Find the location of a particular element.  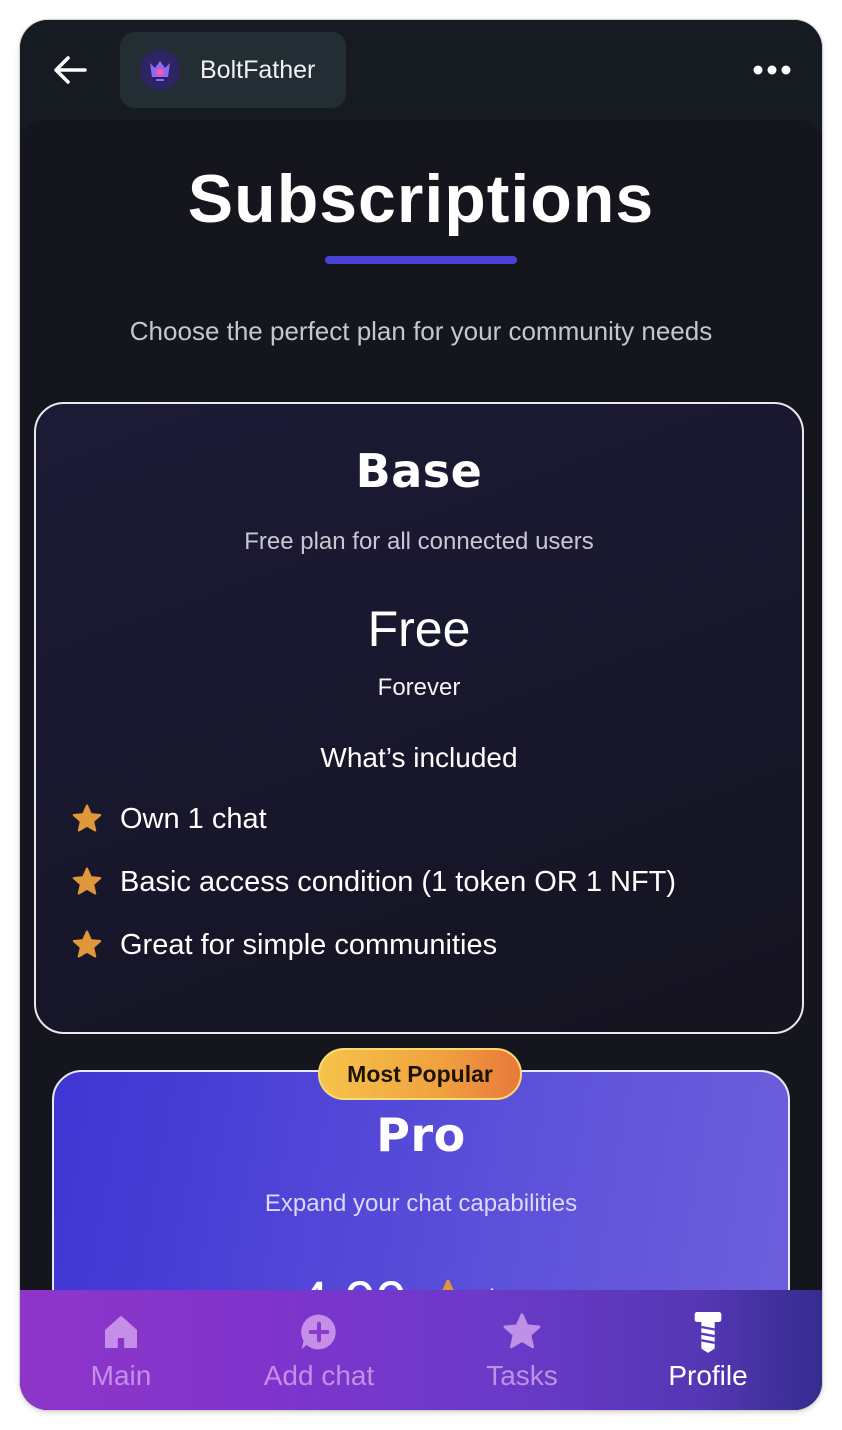

top-bar: BoltFather is located at coordinates (421, 75).